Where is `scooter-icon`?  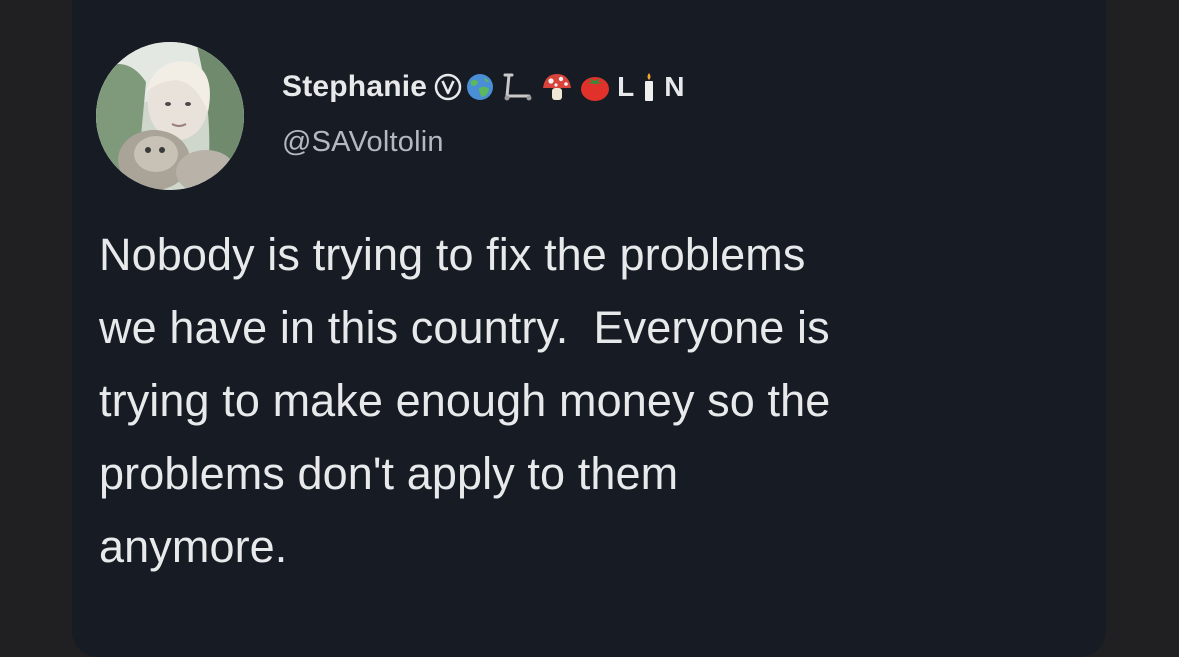 scooter-icon is located at coordinates (518, 87).